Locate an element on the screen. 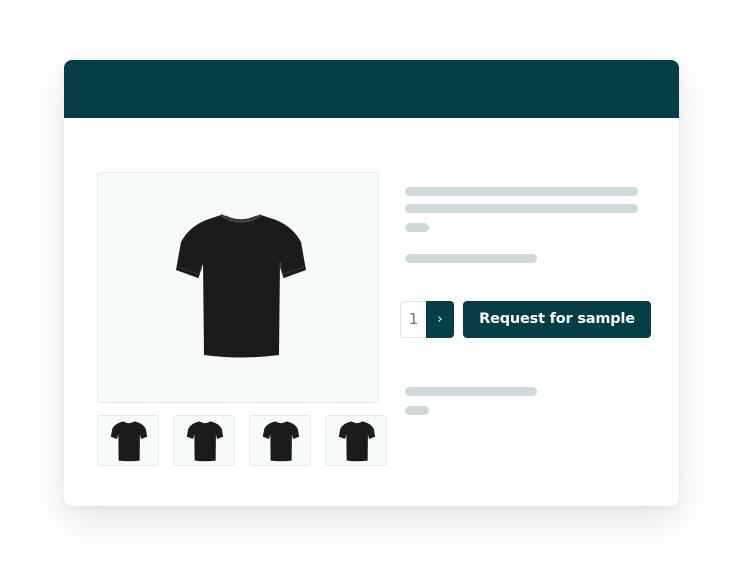 The height and width of the screenshot is (575, 743). price-placeholder is located at coordinates (471, 258).